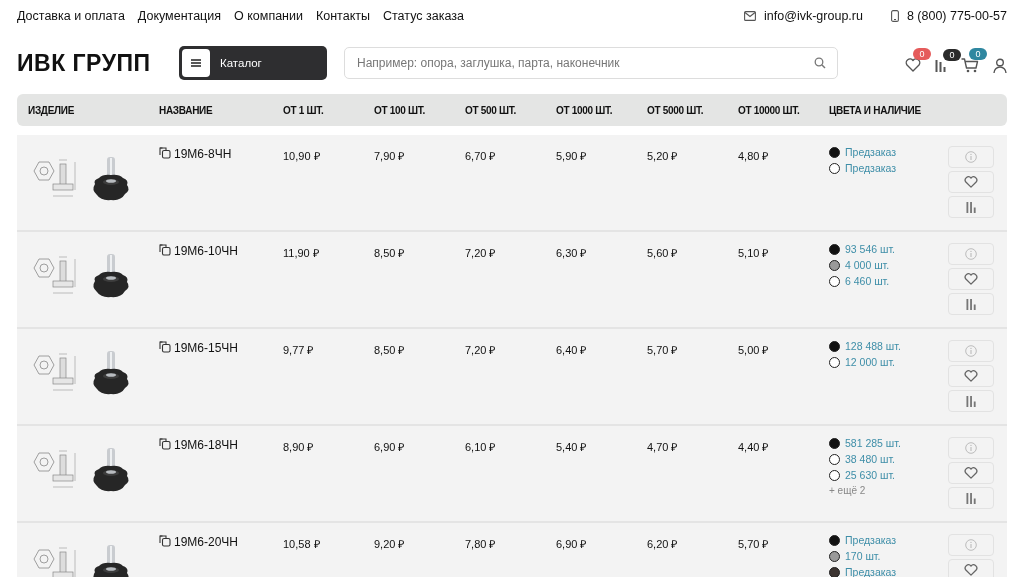 Image resolution: width=1024 pixels, height=577 pixels. What do you see at coordinates (572, 156) in the screenshot?
I see `price-cell-text: 5,90 ₽` at bounding box center [572, 156].